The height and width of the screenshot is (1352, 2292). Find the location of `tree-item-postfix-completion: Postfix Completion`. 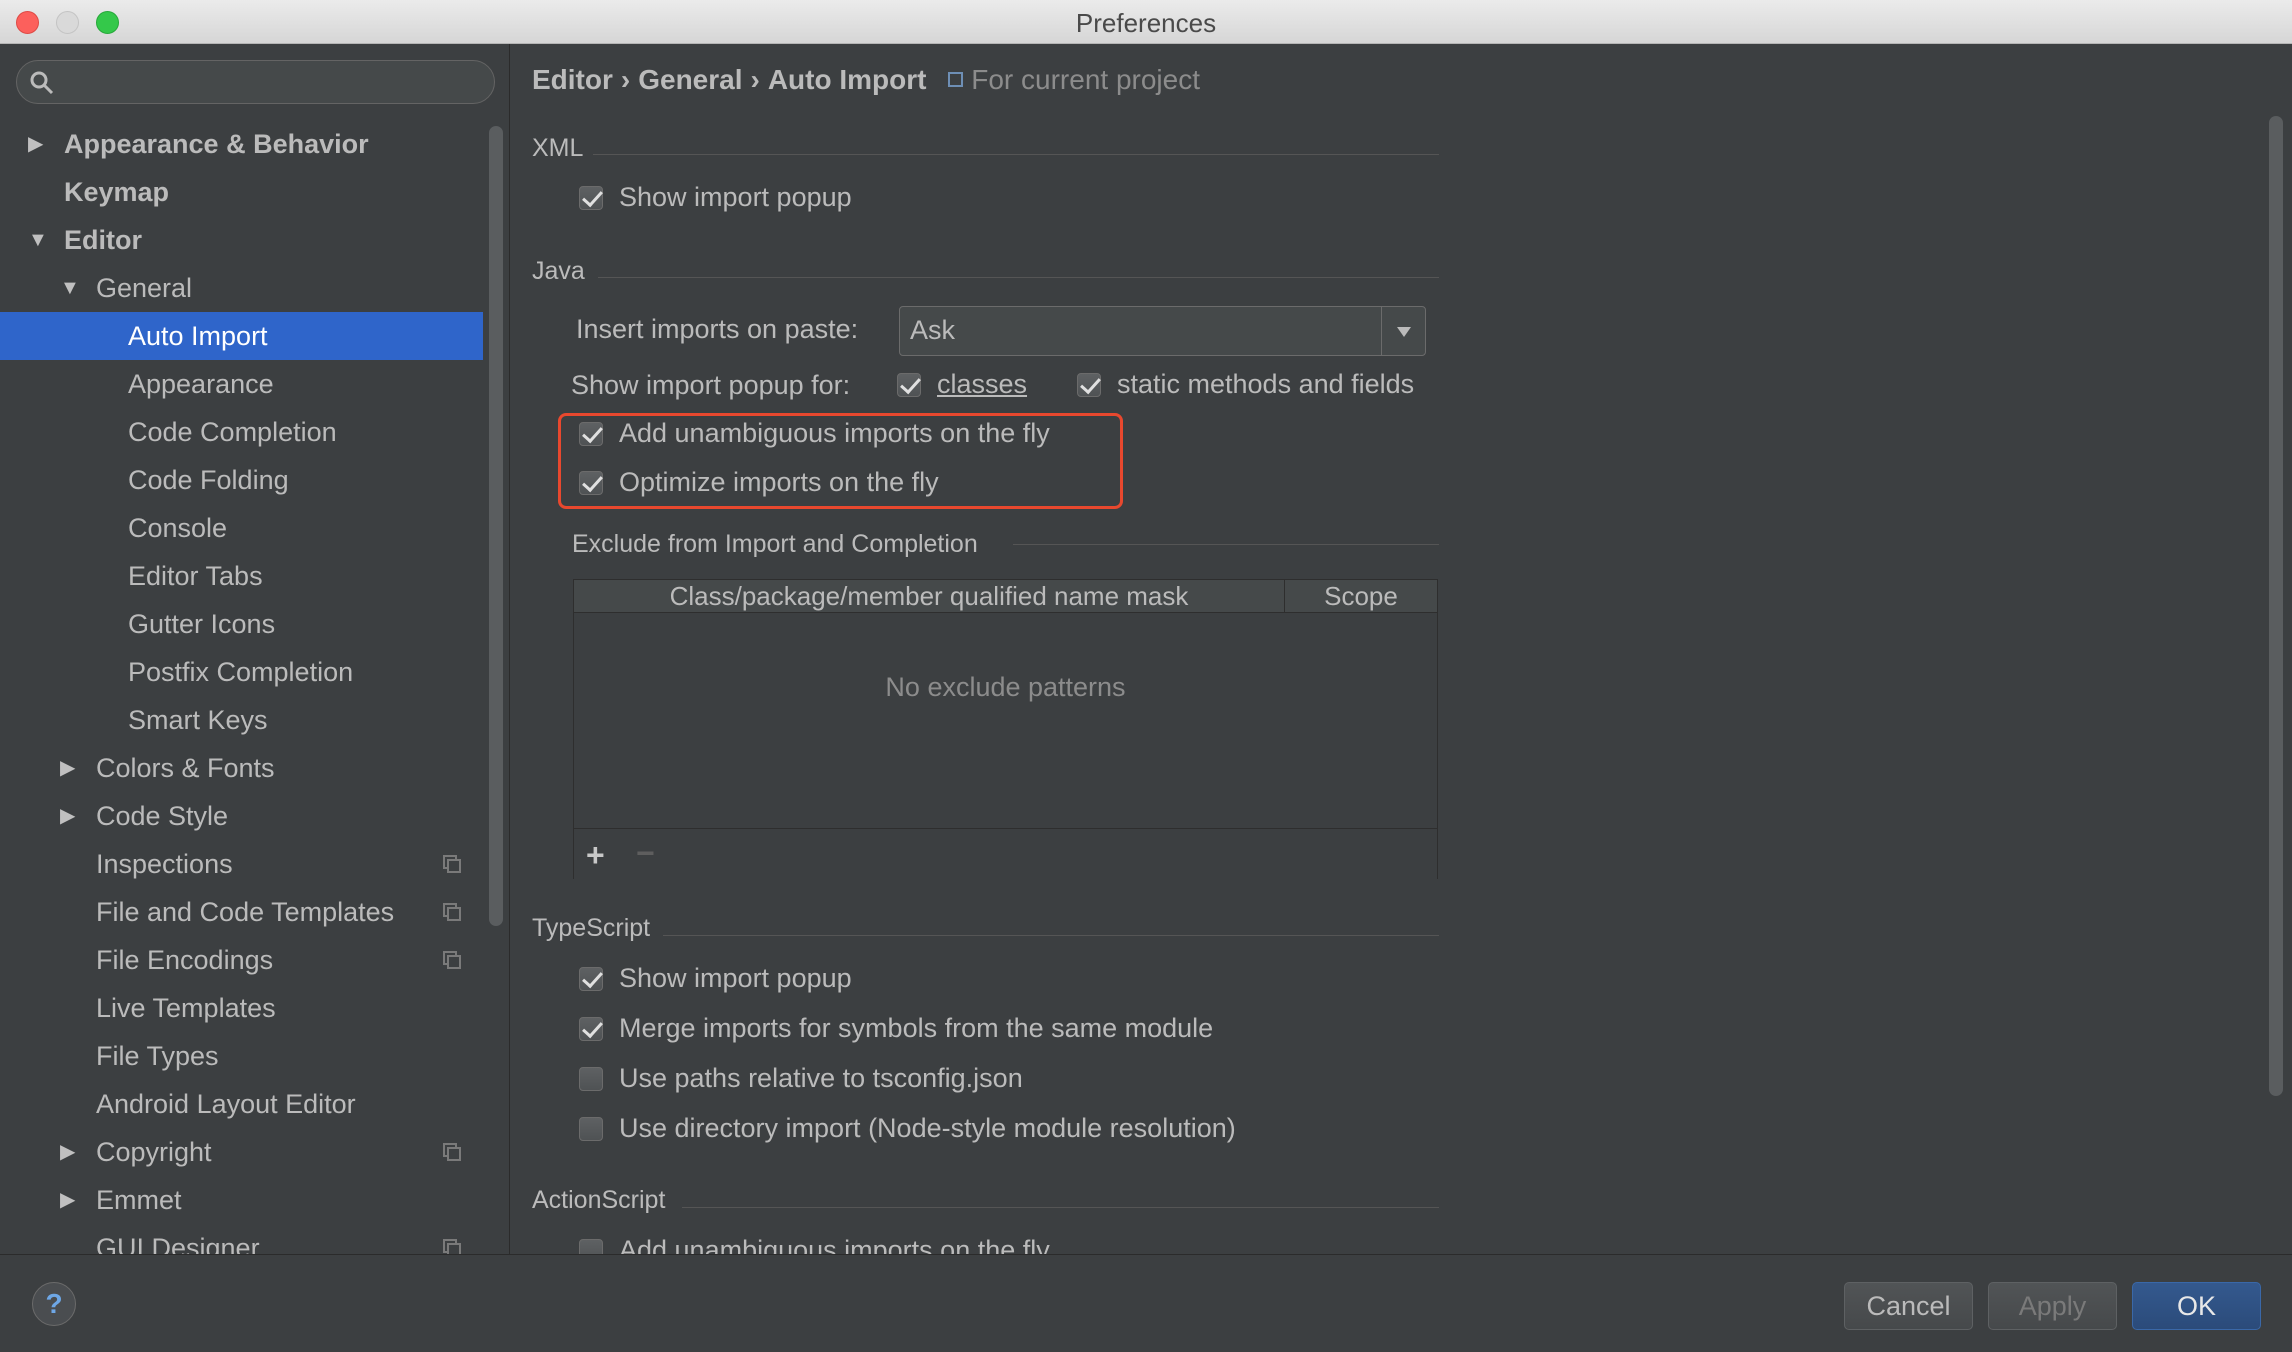

tree-item-postfix-completion: Postfix Completion is located at coordinates (241, 672).